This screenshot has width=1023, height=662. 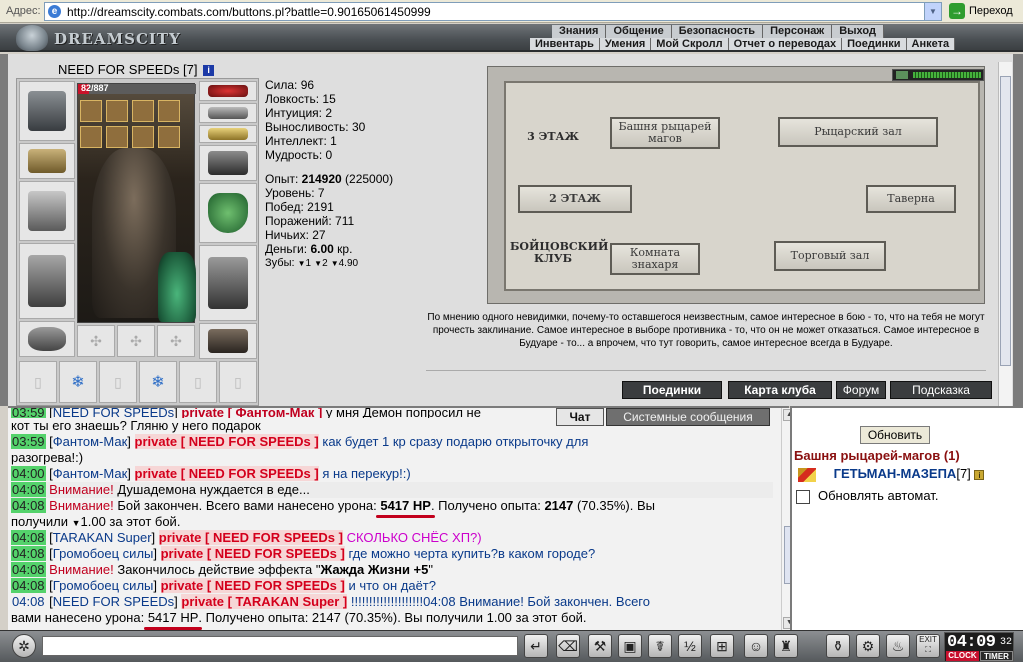 I want to click on nav-skills: Умения, so click(x=625, y=44).